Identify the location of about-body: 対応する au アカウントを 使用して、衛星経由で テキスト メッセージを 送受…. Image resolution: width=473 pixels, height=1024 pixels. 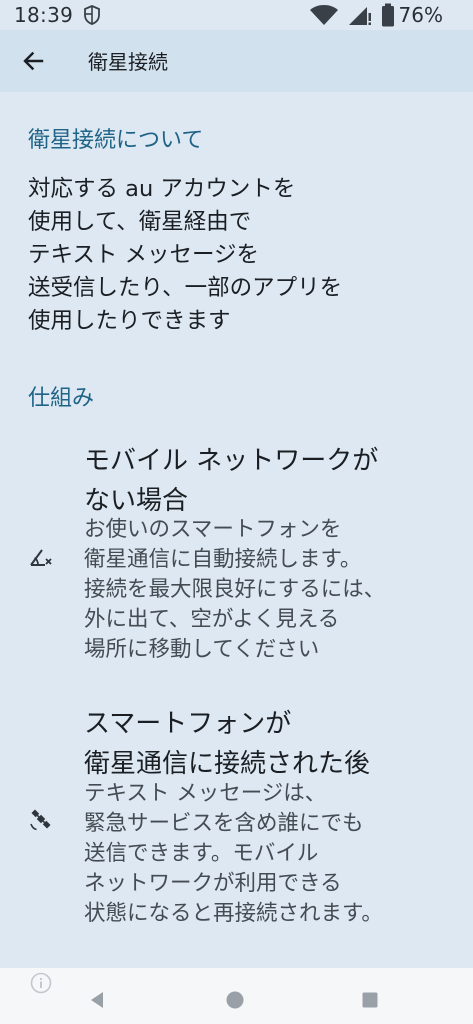
(185, 255).